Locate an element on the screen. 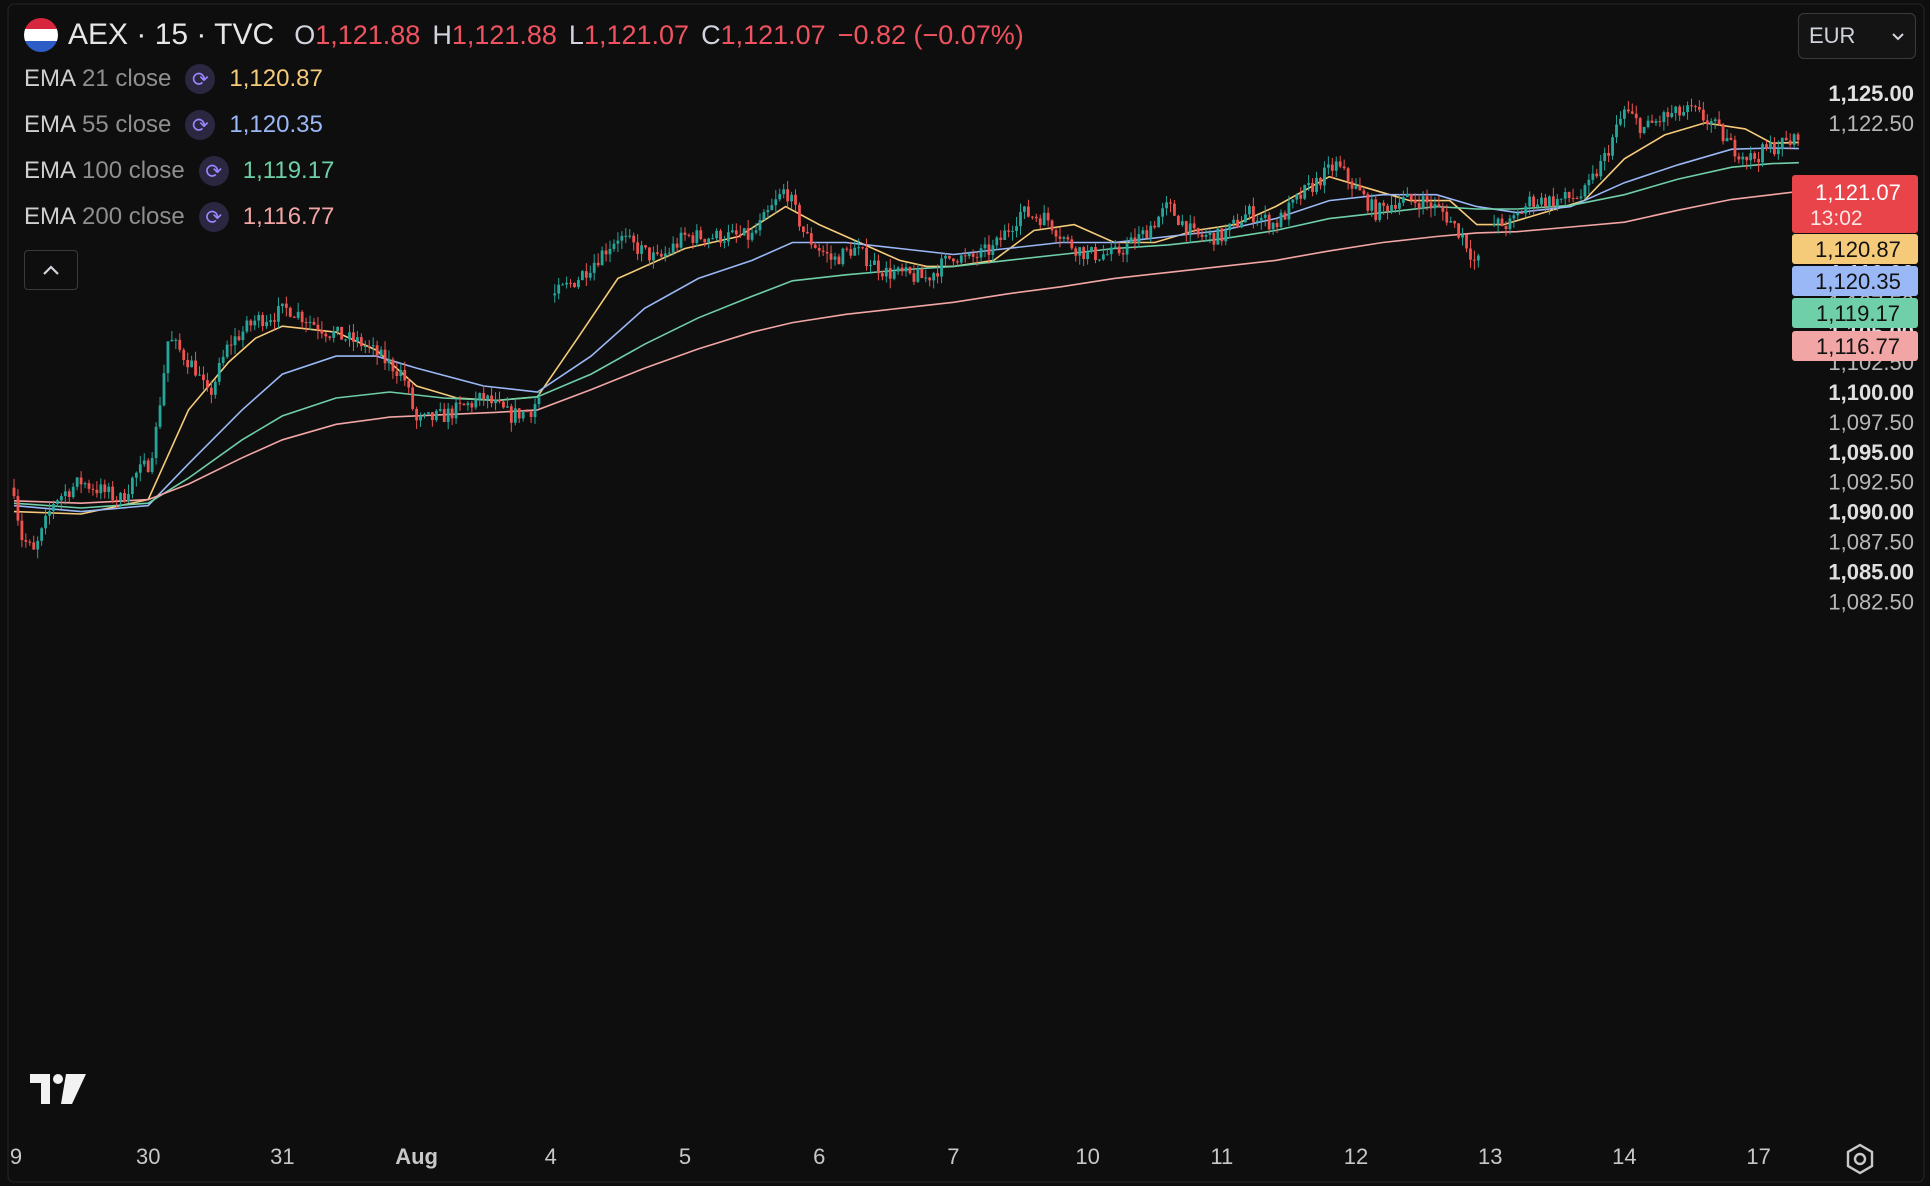 Image resolution: width=1930 pixels, height=1186 pixels. last-price-label: 1,121.0713:02 is located at coordinates (1855, 204).